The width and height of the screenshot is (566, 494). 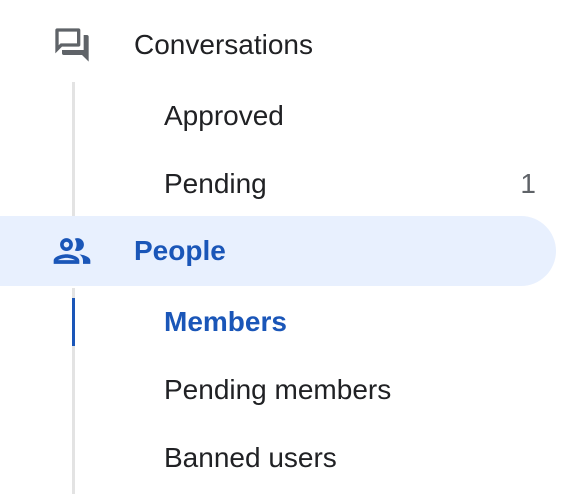 I want to click on nav-item-pending-members: Pending members, so click(x=312, y=390).